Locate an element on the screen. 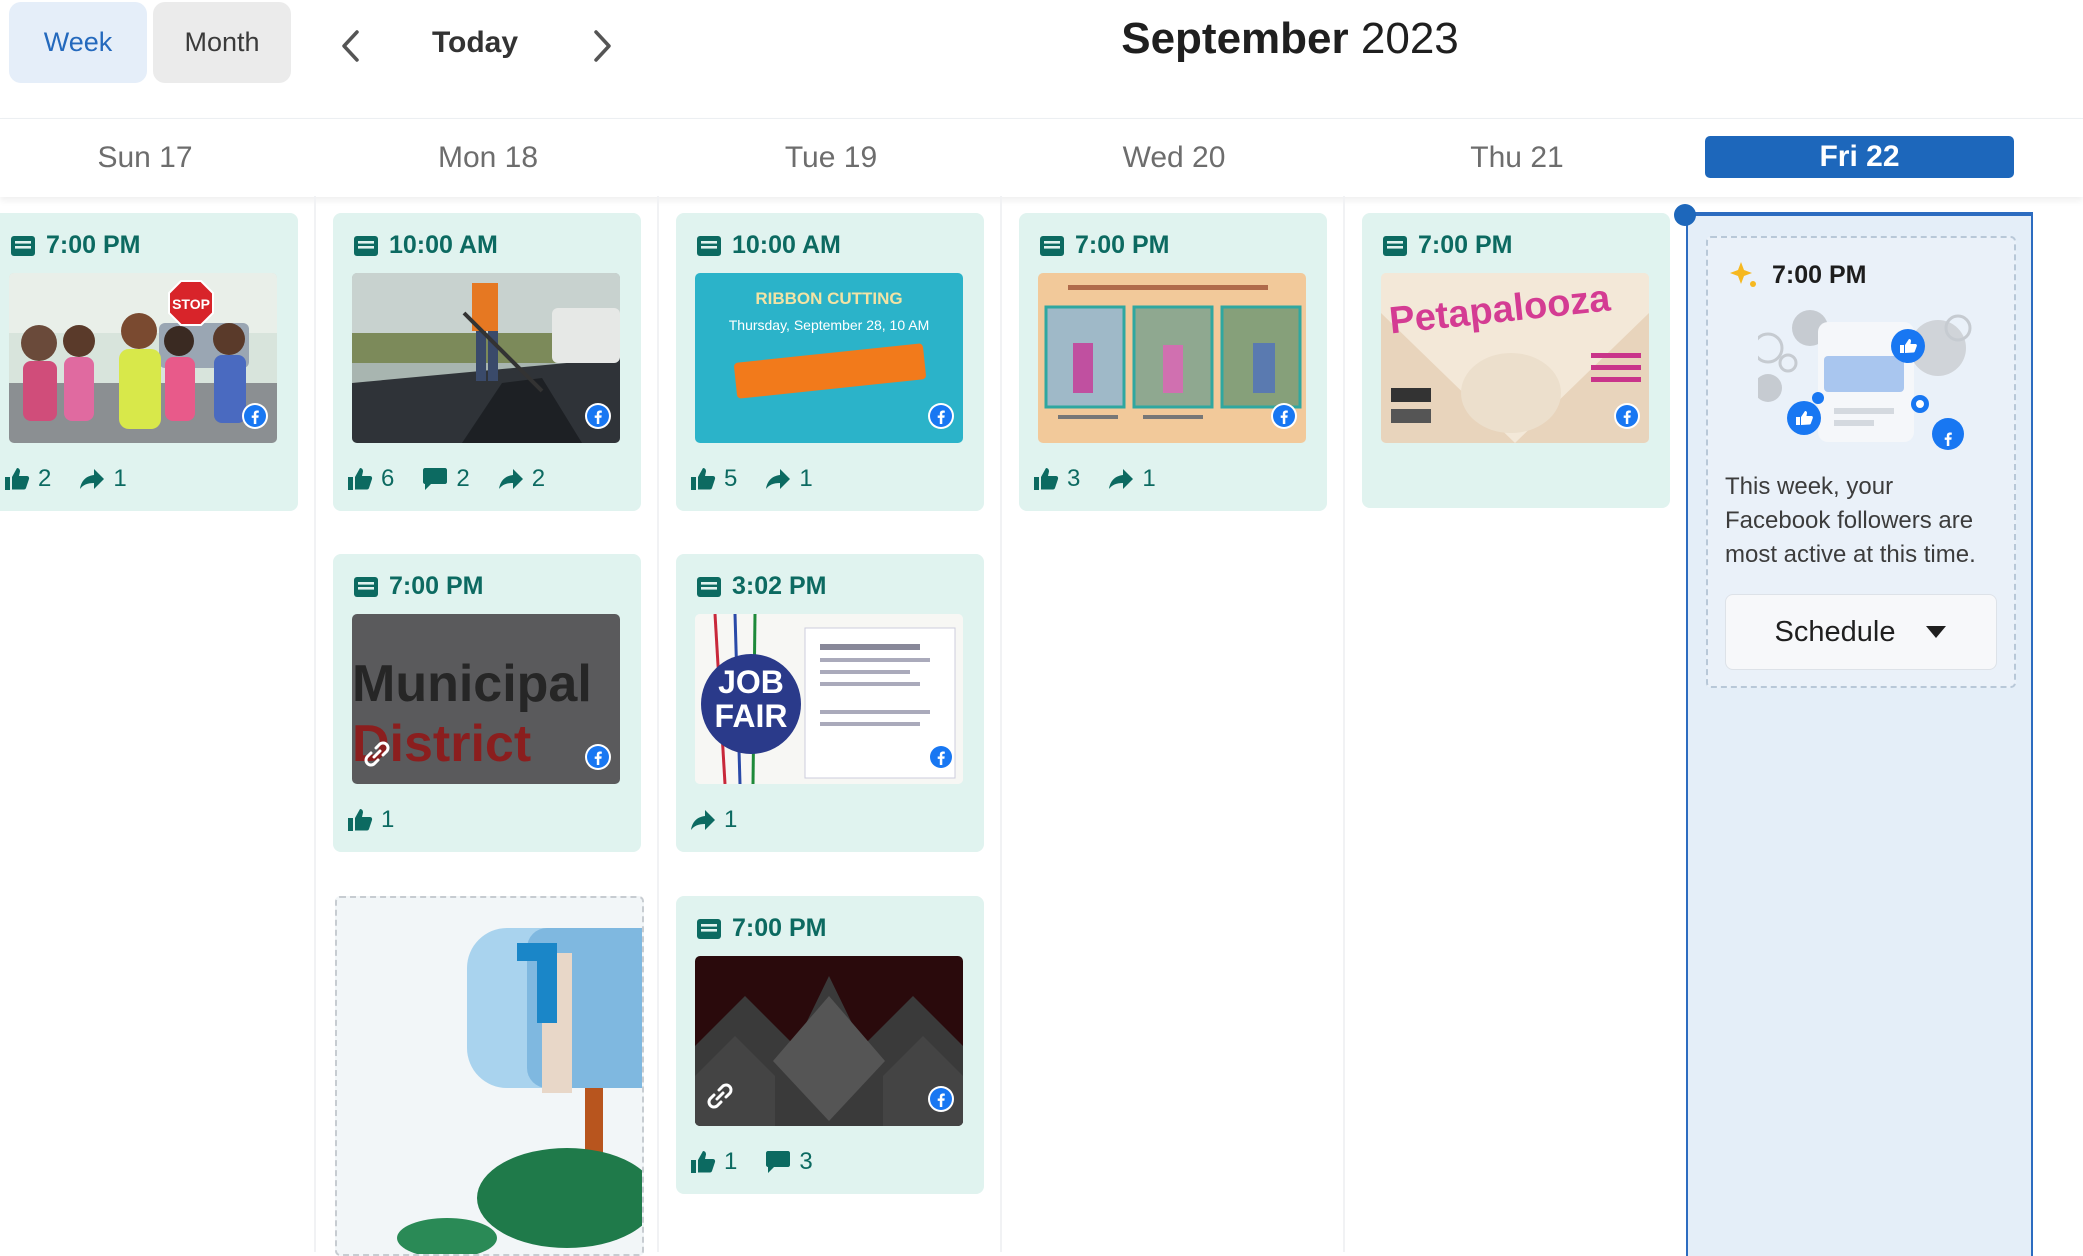 The height and width of the screenshot is (1256, 2083). day-header-wed: Wed 20 is located at coordinates (1174, 157).